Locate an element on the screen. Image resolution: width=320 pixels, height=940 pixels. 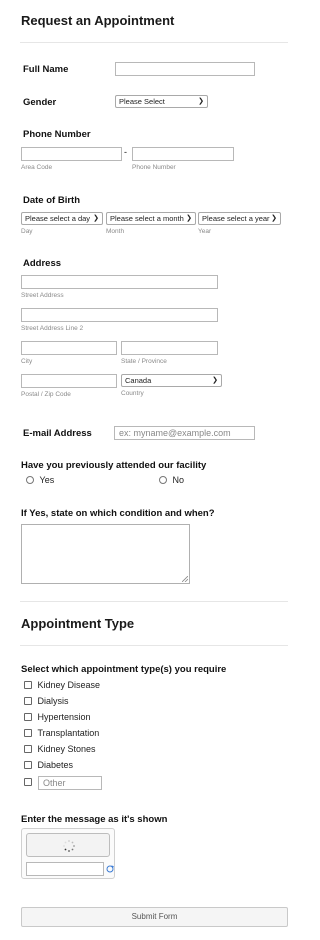
dob-label: Date of Birth is located at coordinates (51, 200).